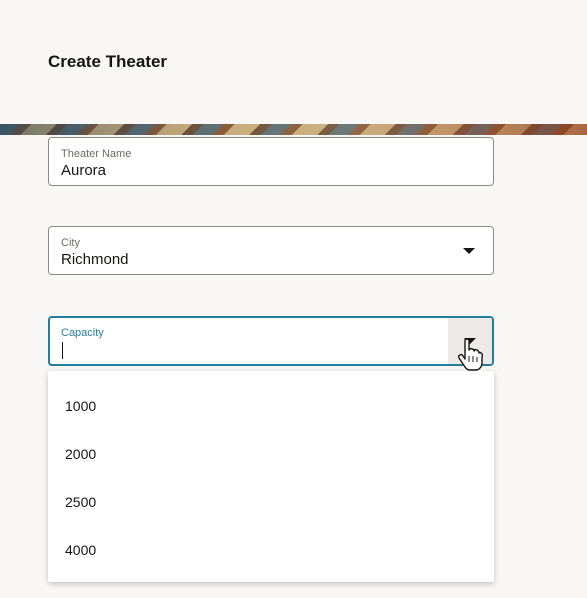  I want to click on city-select: City Richmond, so click(271, 250).